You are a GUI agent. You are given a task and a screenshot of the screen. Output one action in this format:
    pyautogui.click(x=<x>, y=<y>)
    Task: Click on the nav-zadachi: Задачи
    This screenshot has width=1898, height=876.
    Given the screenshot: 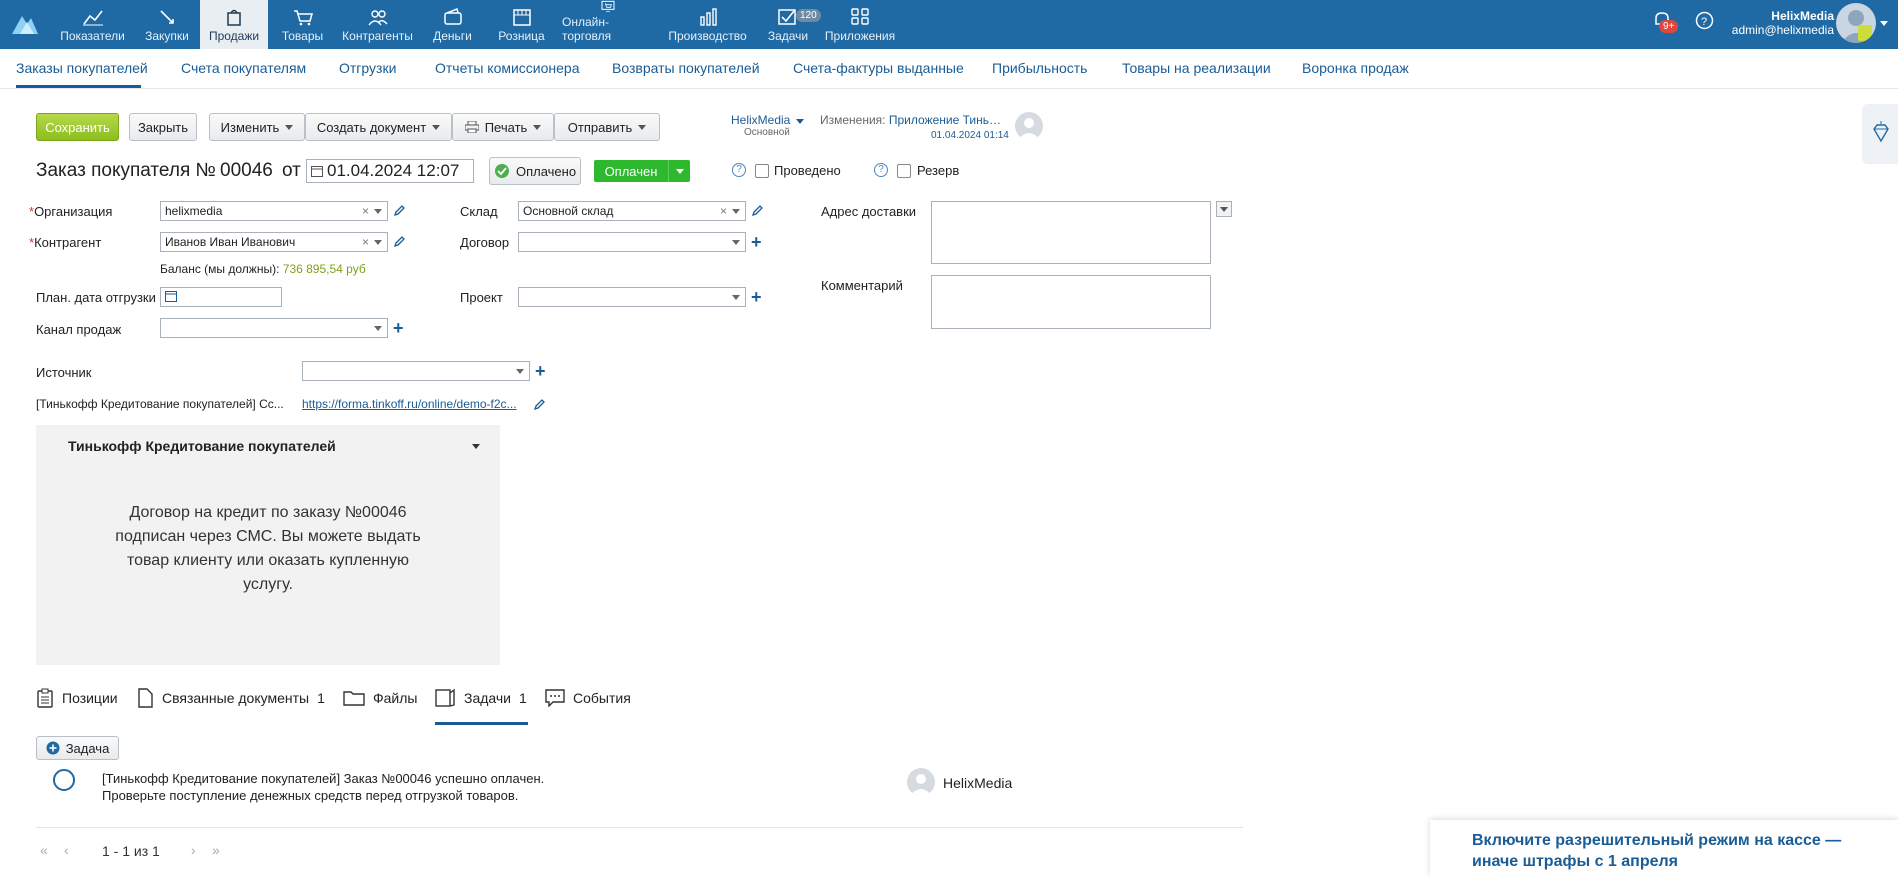 What is the action you would take?
    pyautogui.click(x=788, y=24)
    